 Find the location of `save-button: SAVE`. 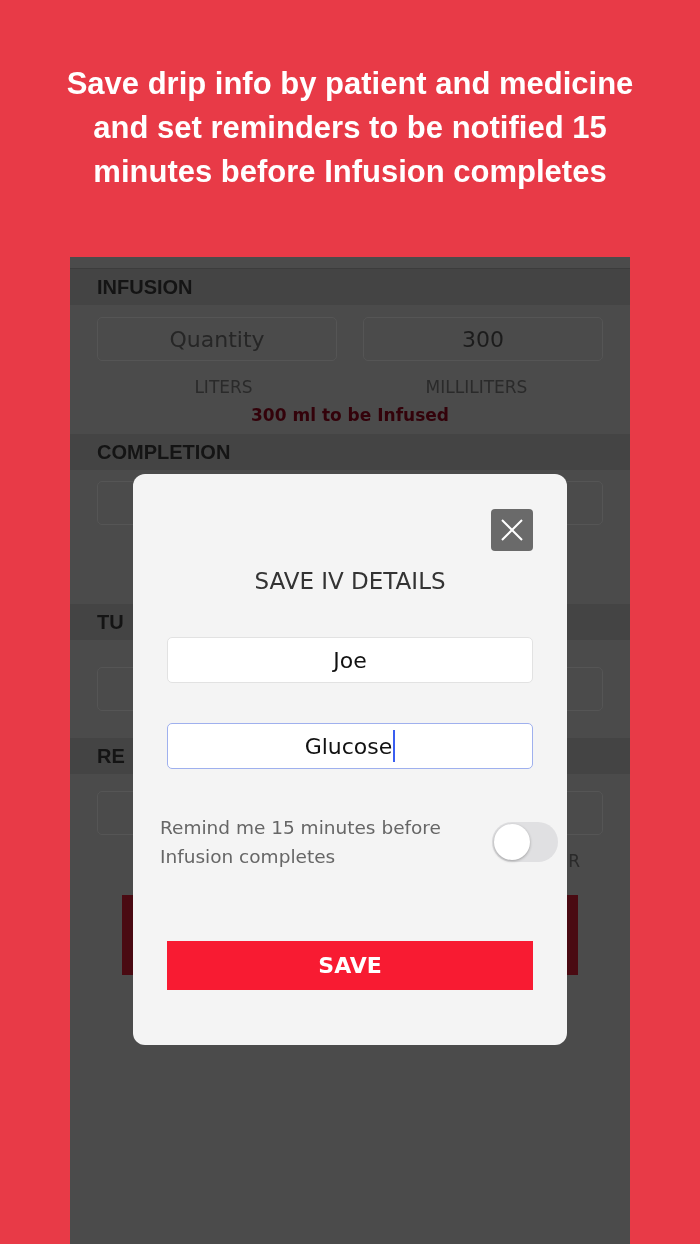

save-button: SAVE is located at coordinates (350, 965).